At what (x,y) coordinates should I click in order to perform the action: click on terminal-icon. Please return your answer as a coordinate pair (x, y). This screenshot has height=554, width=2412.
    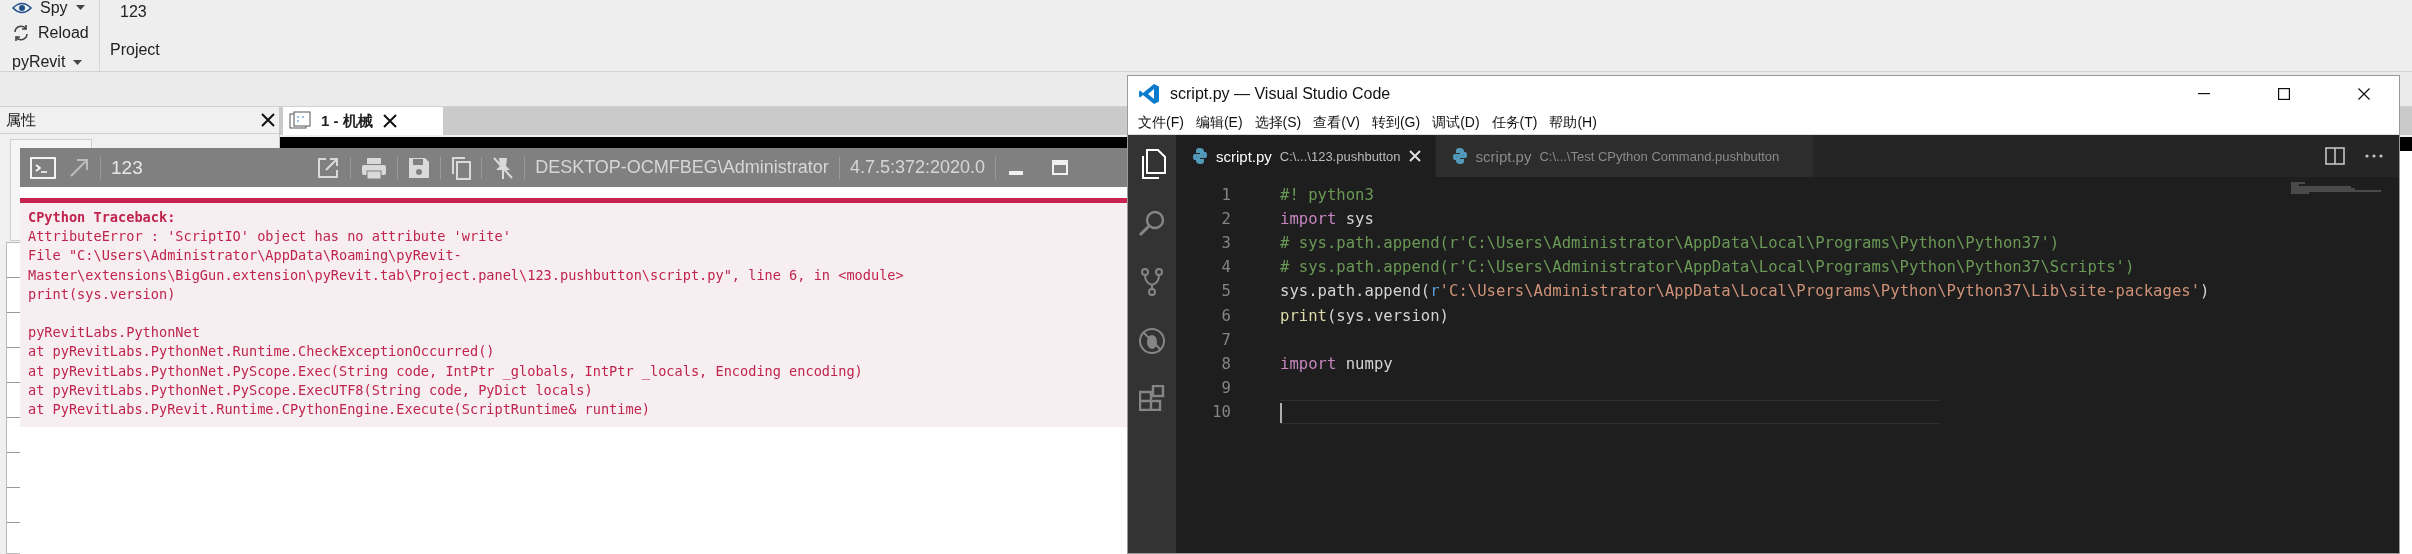
    Looking at the image, I should click on (43, 167).